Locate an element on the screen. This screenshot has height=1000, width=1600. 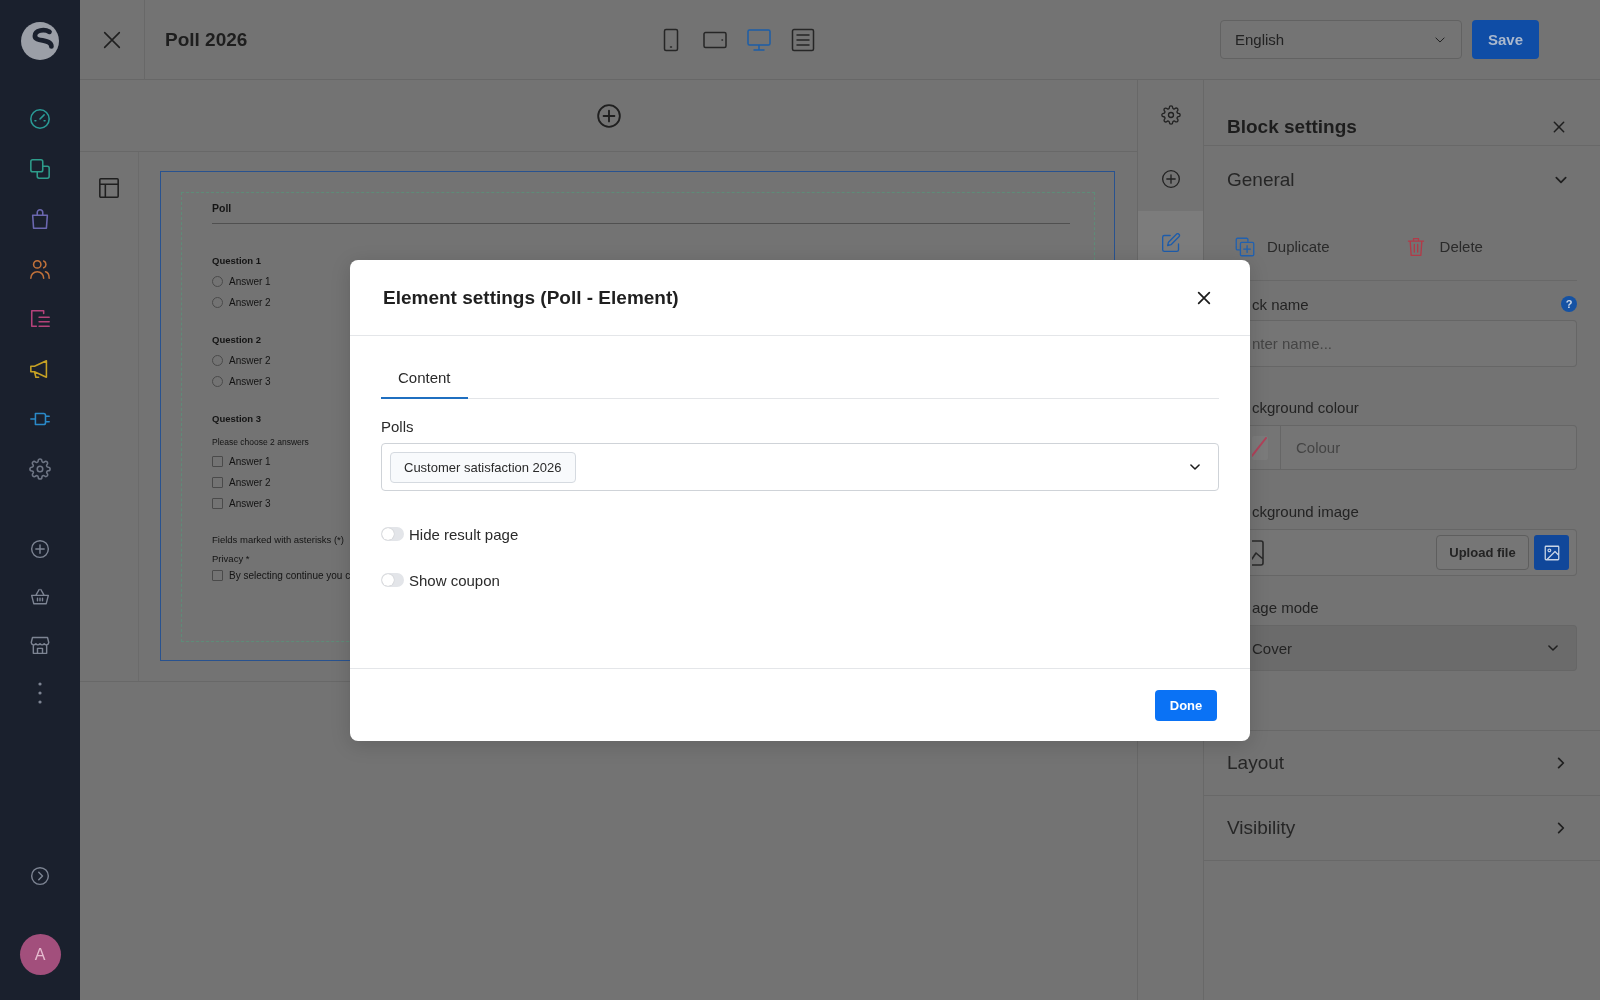
duplicate-icon is located at coordinates (1245, 246).